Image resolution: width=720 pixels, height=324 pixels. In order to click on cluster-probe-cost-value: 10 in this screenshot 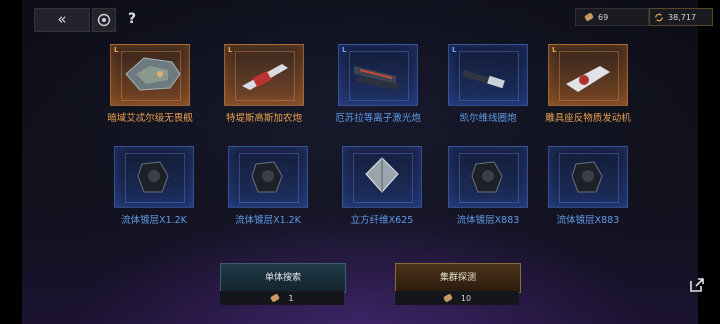, I will do `click(466, 298)`.